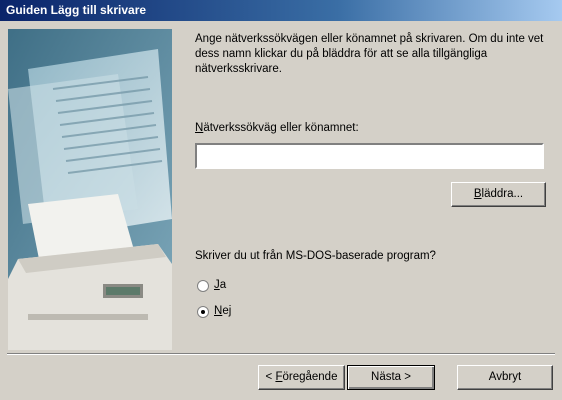 Image resolution: width=562 pixels, height=400 pixels. I want to click on radio-no-label: Nej, so click(222, 311).